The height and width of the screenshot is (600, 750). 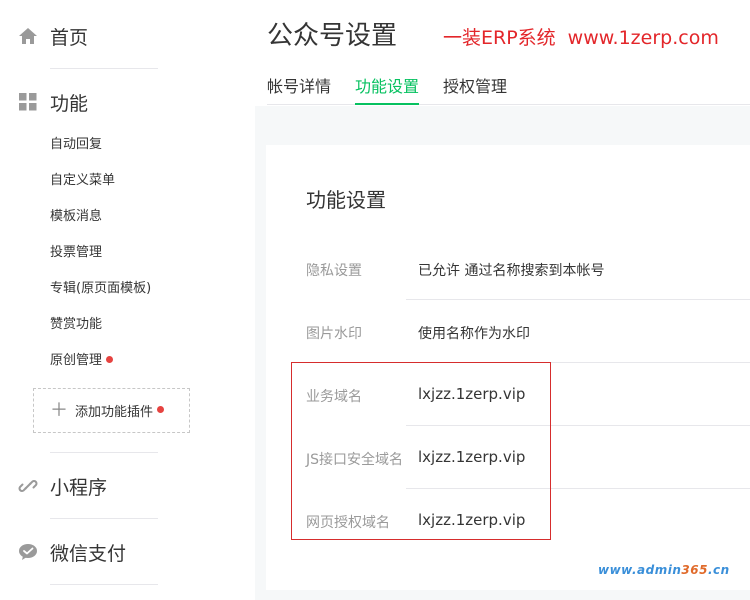 I want to click on home-icon, so click(x=28, y=36).